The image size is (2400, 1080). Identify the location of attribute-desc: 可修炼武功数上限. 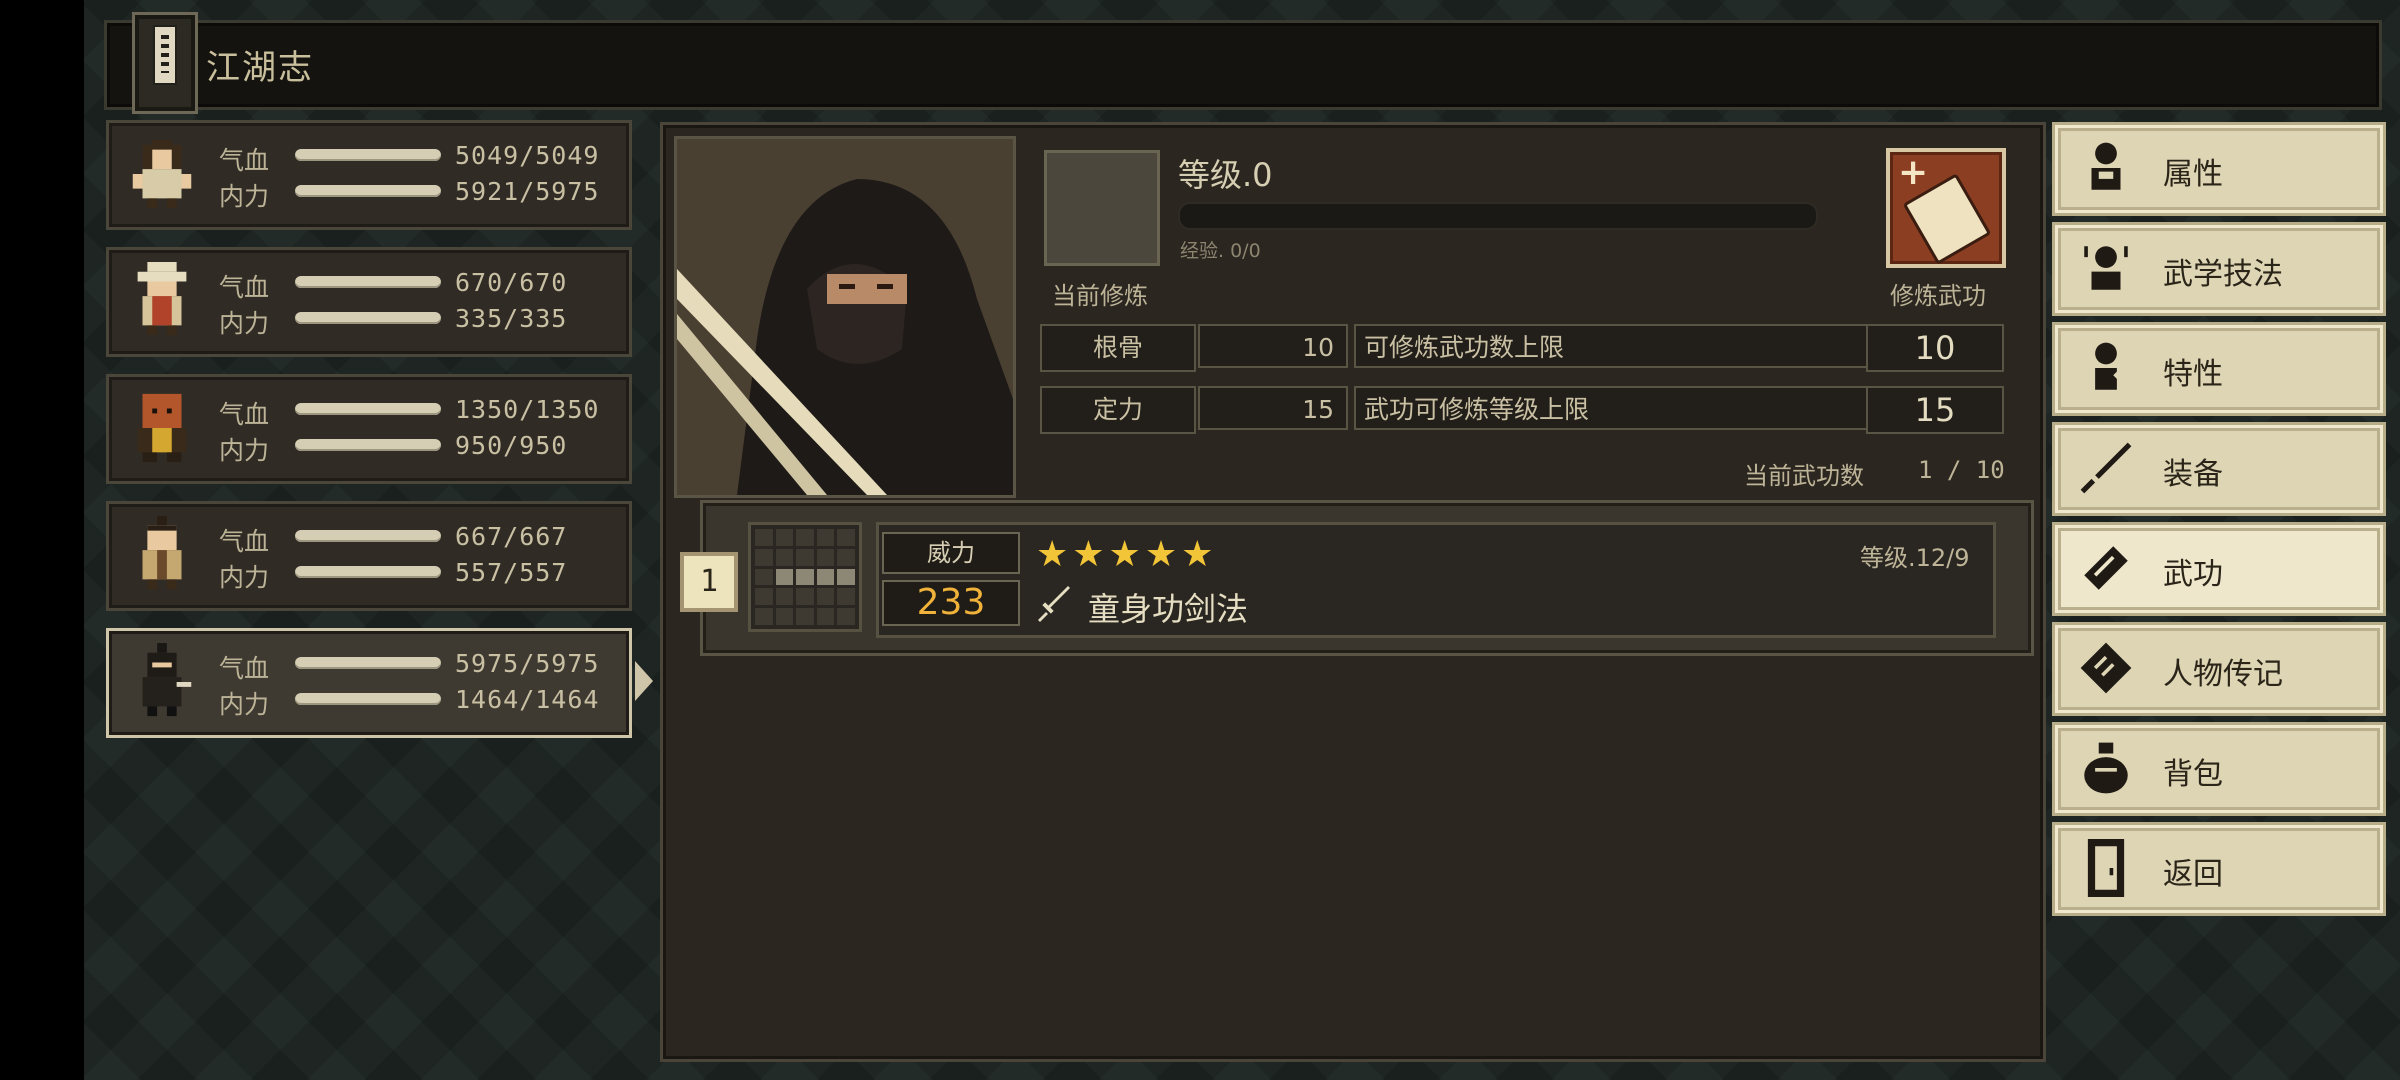
(1628, 346).